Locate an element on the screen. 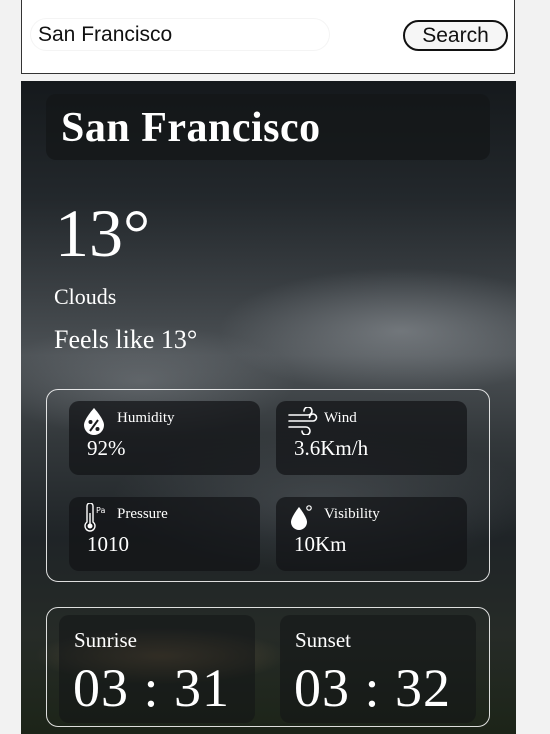 The image size is (550, 734). search-bar: Search is located at coordinates (268, 37).